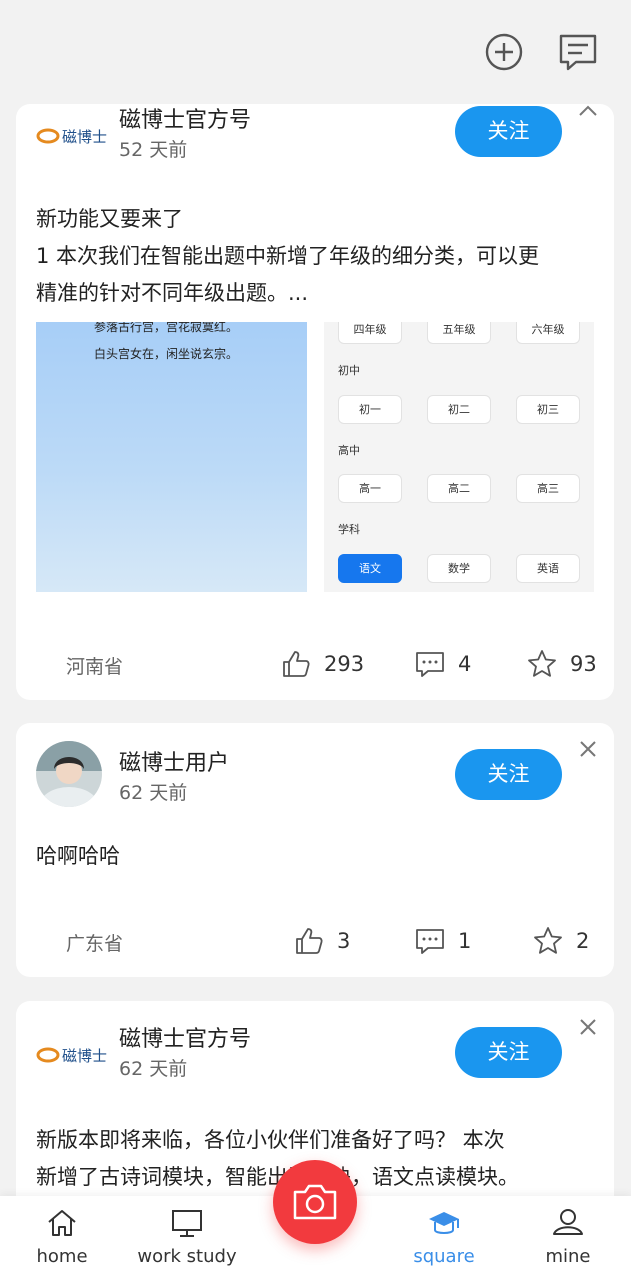 The height and width of the screenshot is (1280, 631). Describe the element at coordinates (166, 328) in the screenshot. I see `poem-line: 参落古行宫，宫花寂寞红。` at that location.